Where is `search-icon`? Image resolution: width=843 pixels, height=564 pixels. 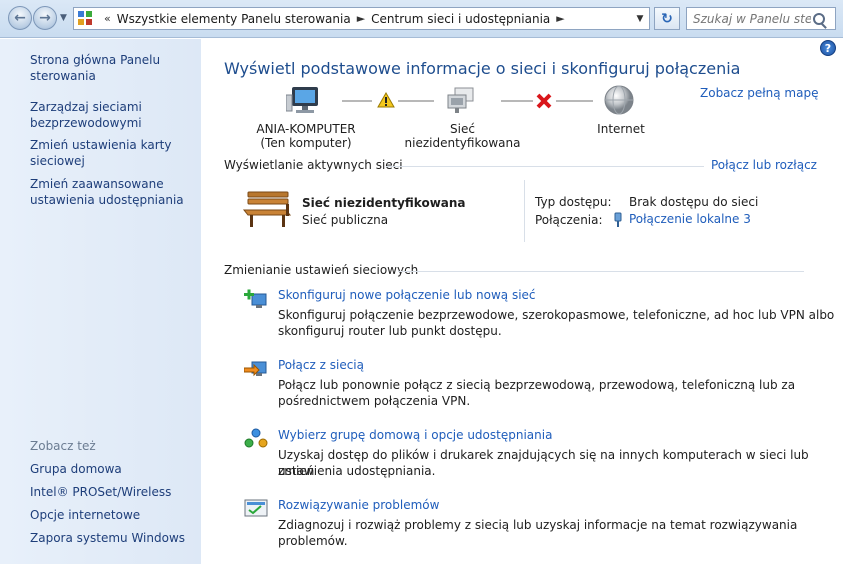
search-icon is located at coordinates (819, 18).